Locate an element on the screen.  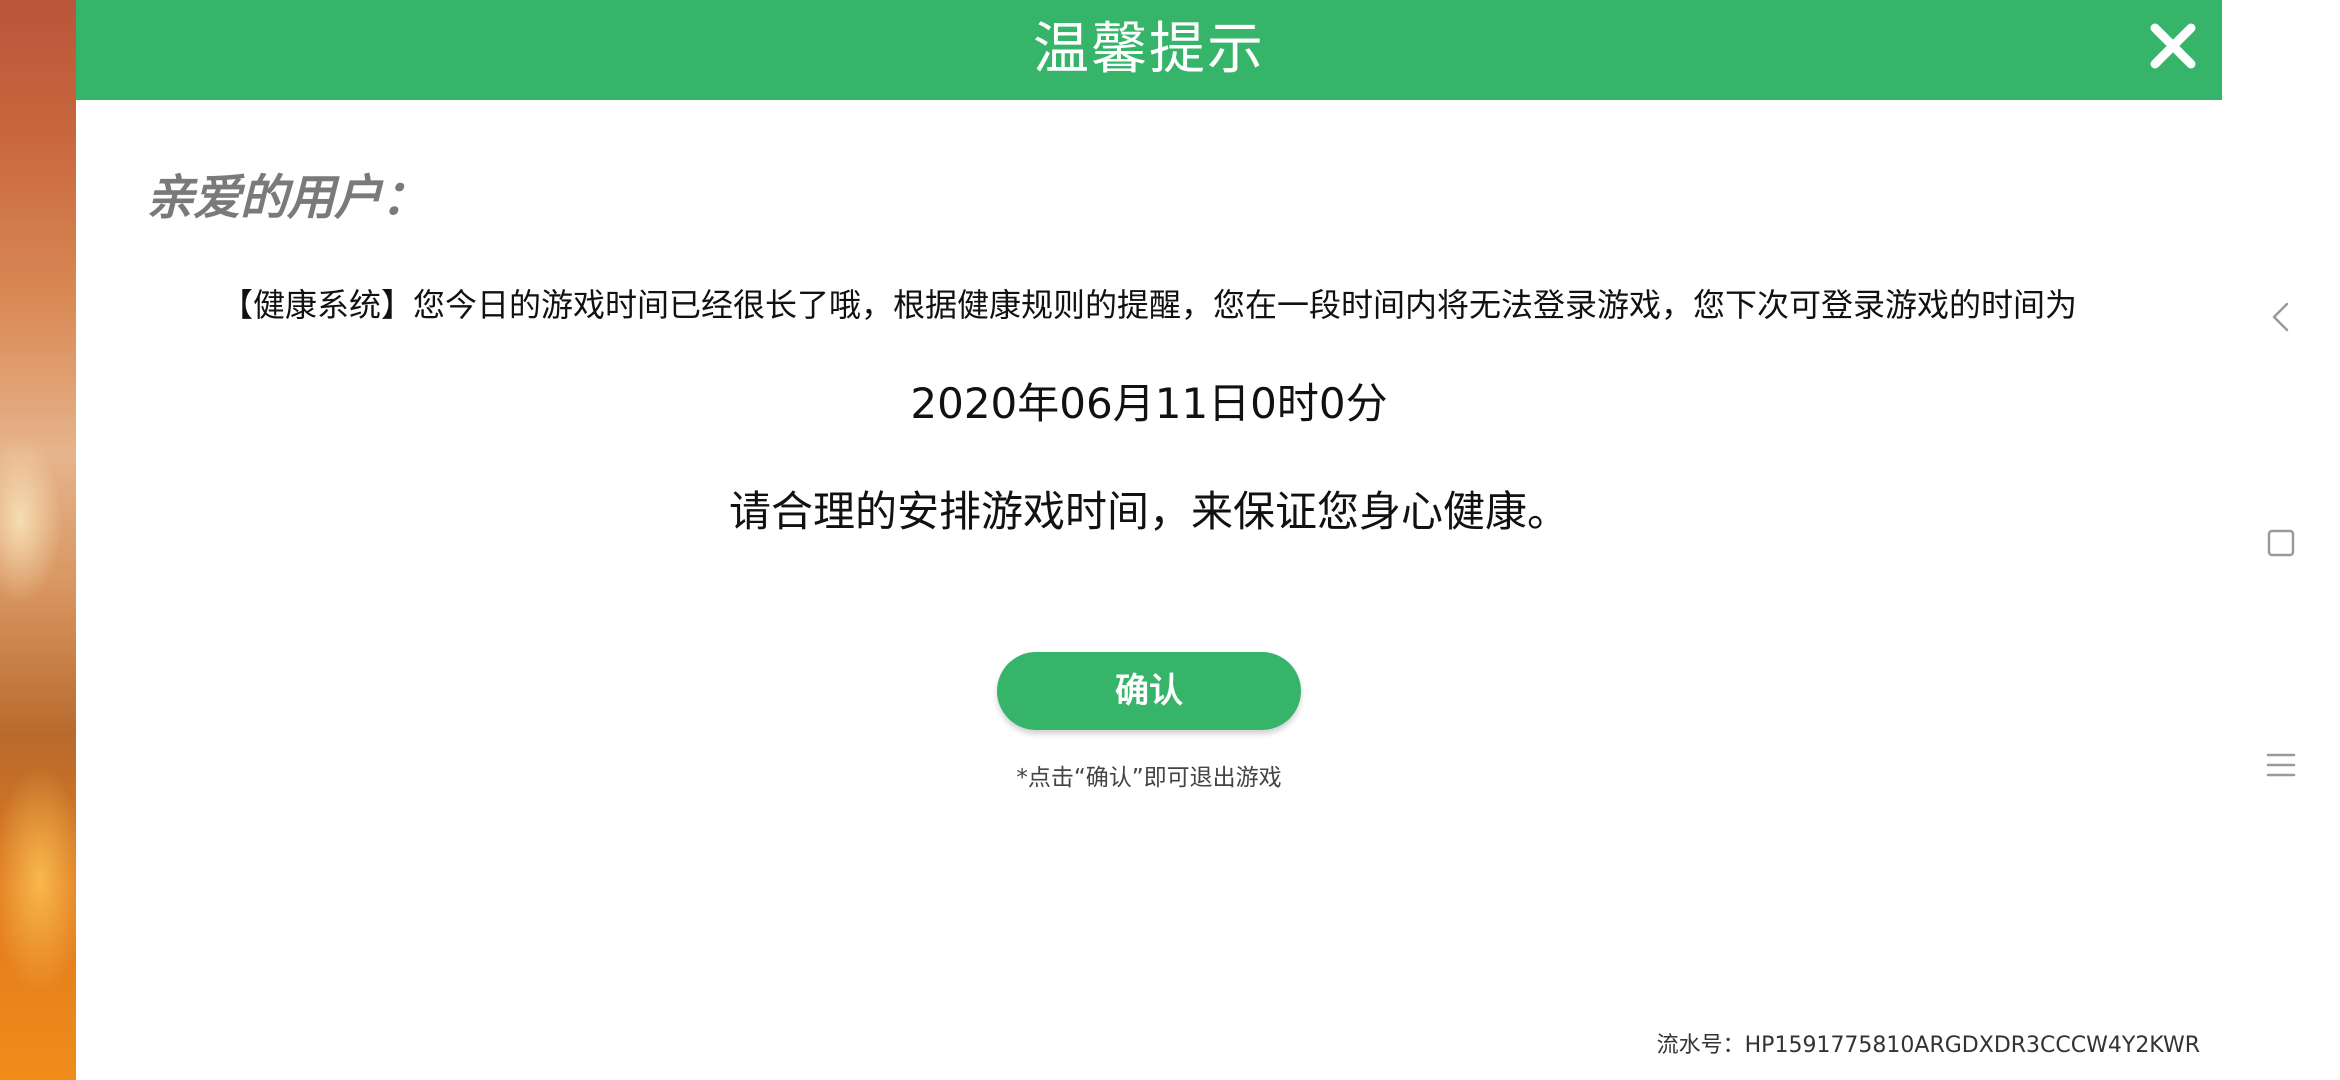
back-nav-icon is located at coordinates (2280, 317).